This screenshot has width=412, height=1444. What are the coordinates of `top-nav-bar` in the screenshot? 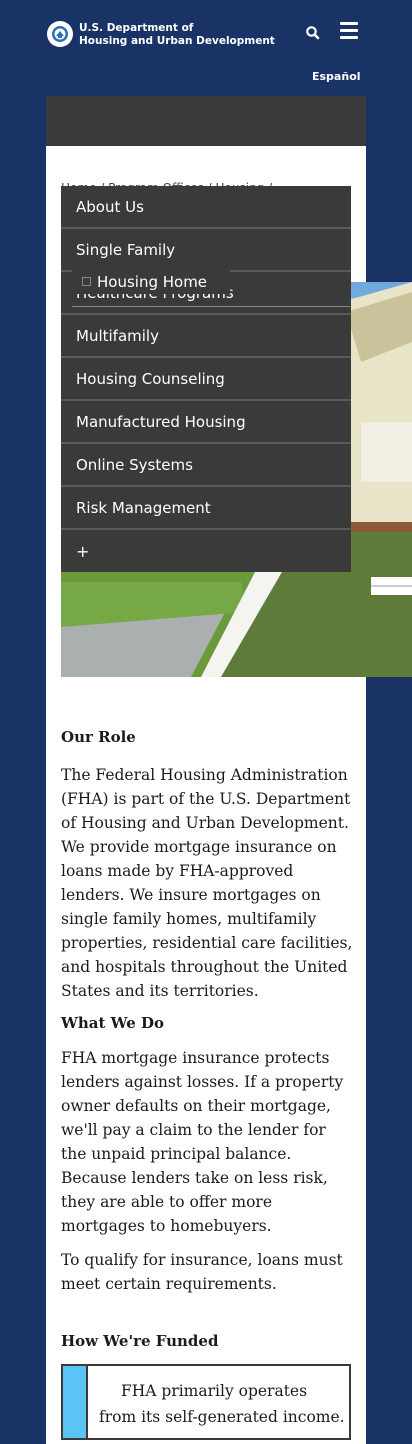 It's located at (206, 121).